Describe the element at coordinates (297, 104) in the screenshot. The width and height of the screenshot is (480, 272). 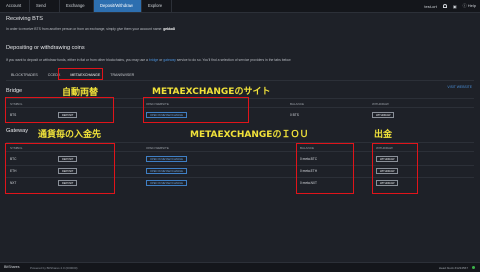
I see `bridge-header-balance: BALANCE` at that location.